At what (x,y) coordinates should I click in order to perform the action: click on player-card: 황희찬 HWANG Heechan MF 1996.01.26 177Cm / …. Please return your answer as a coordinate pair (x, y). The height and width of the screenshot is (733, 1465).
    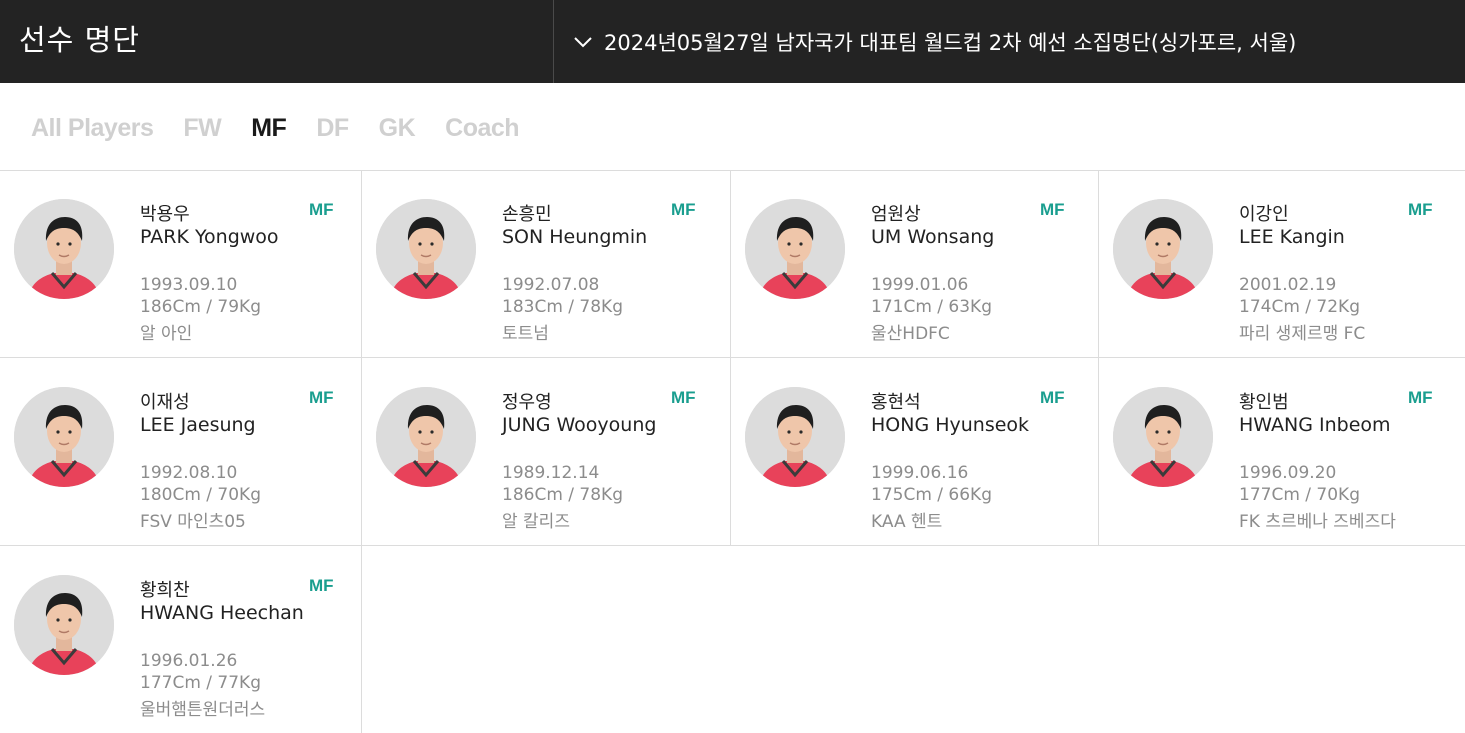
    Looking at the image, I should click on (181, 639).